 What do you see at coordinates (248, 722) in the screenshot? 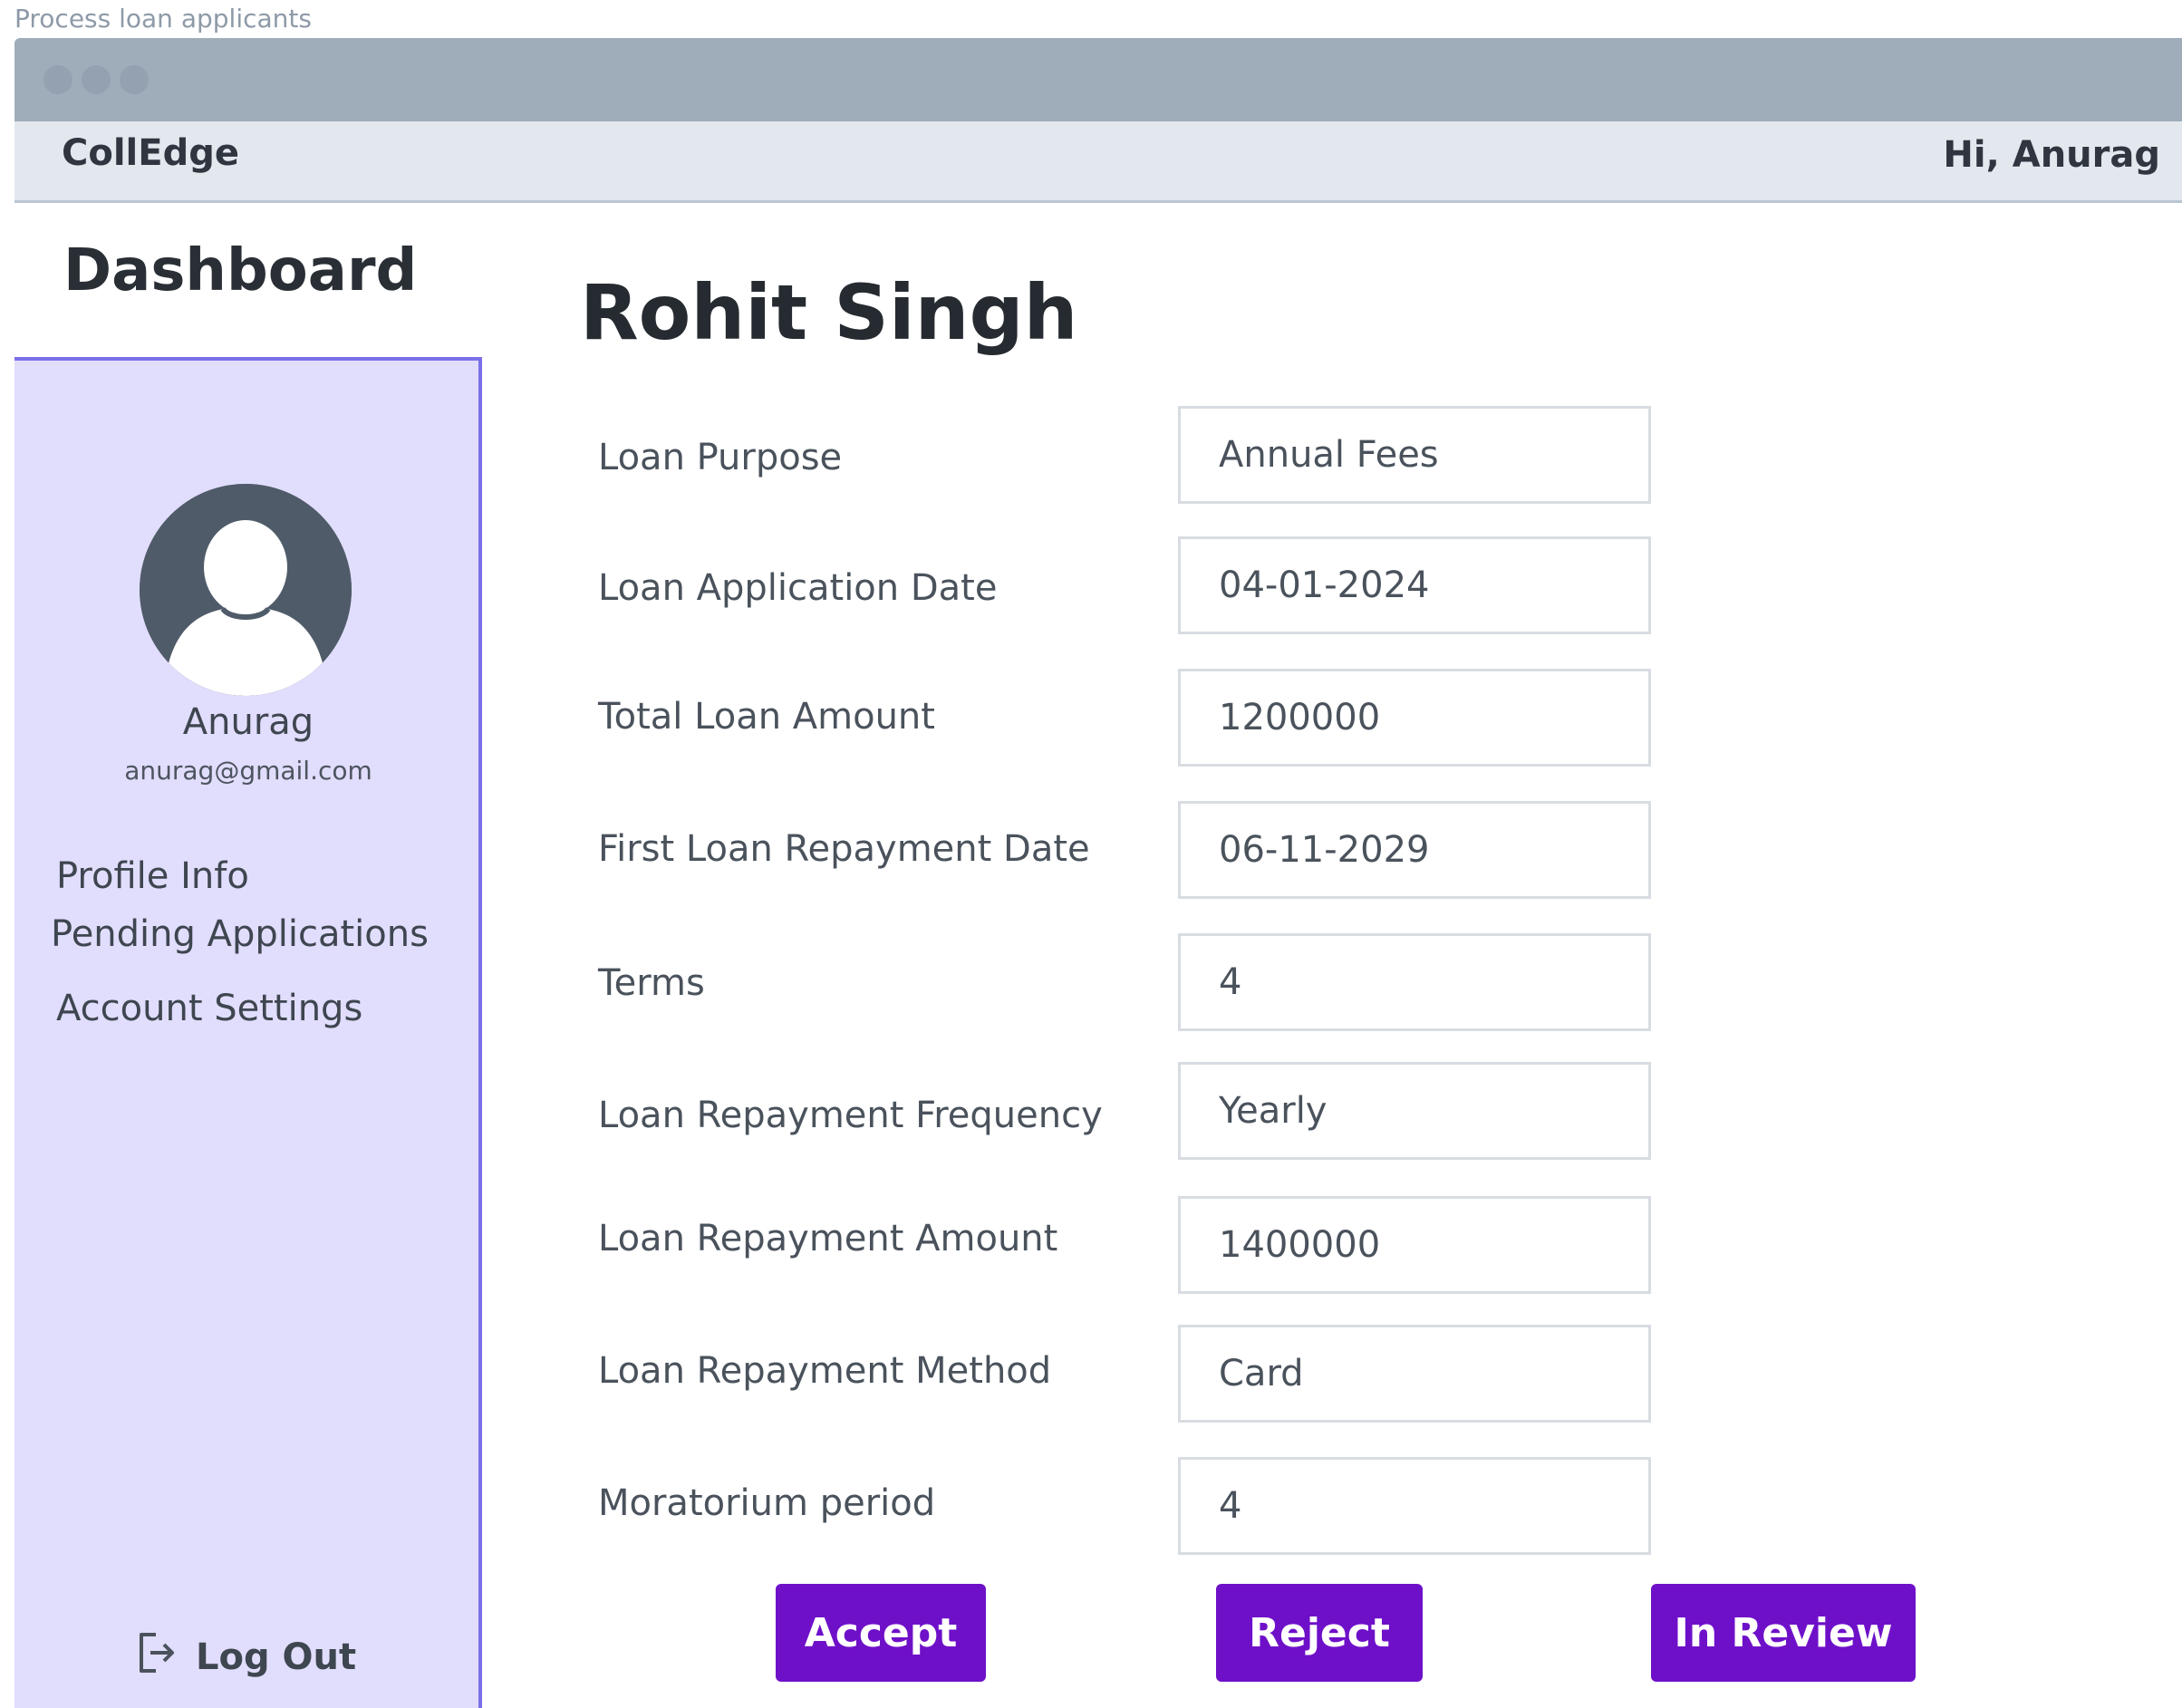
I see `user-name: Anurag` at bounding box center [248, 722].